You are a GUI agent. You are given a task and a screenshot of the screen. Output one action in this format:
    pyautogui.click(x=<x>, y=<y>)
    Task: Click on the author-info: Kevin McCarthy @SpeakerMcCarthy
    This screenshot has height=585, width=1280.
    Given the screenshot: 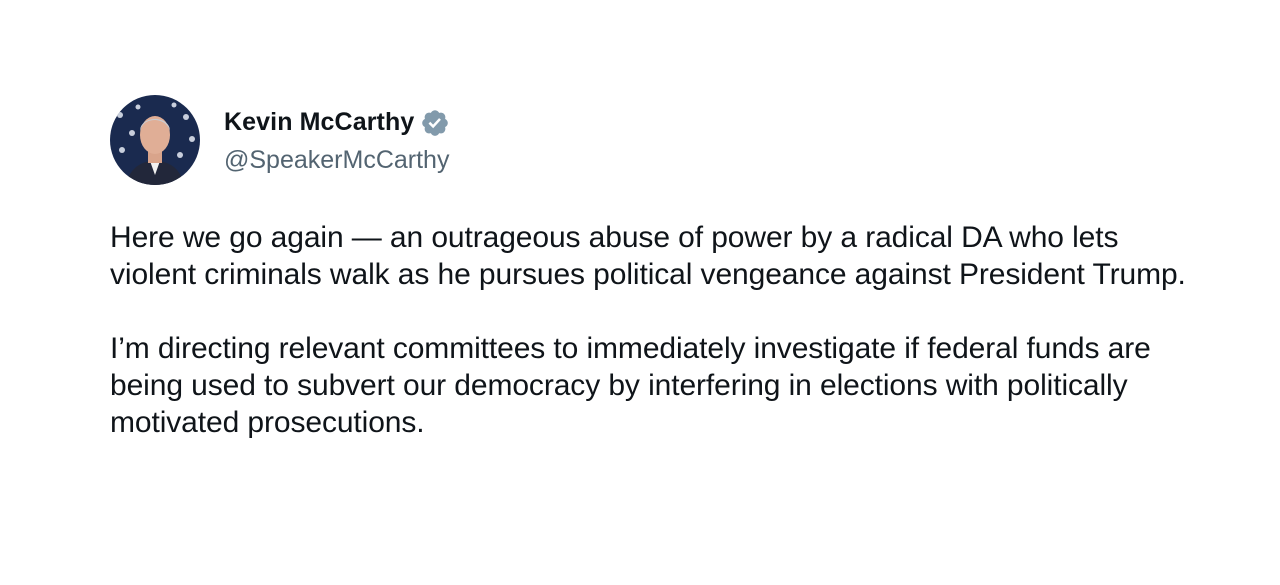 What is the action you would take?
    pyautogui.click(x=337, y=140)
    